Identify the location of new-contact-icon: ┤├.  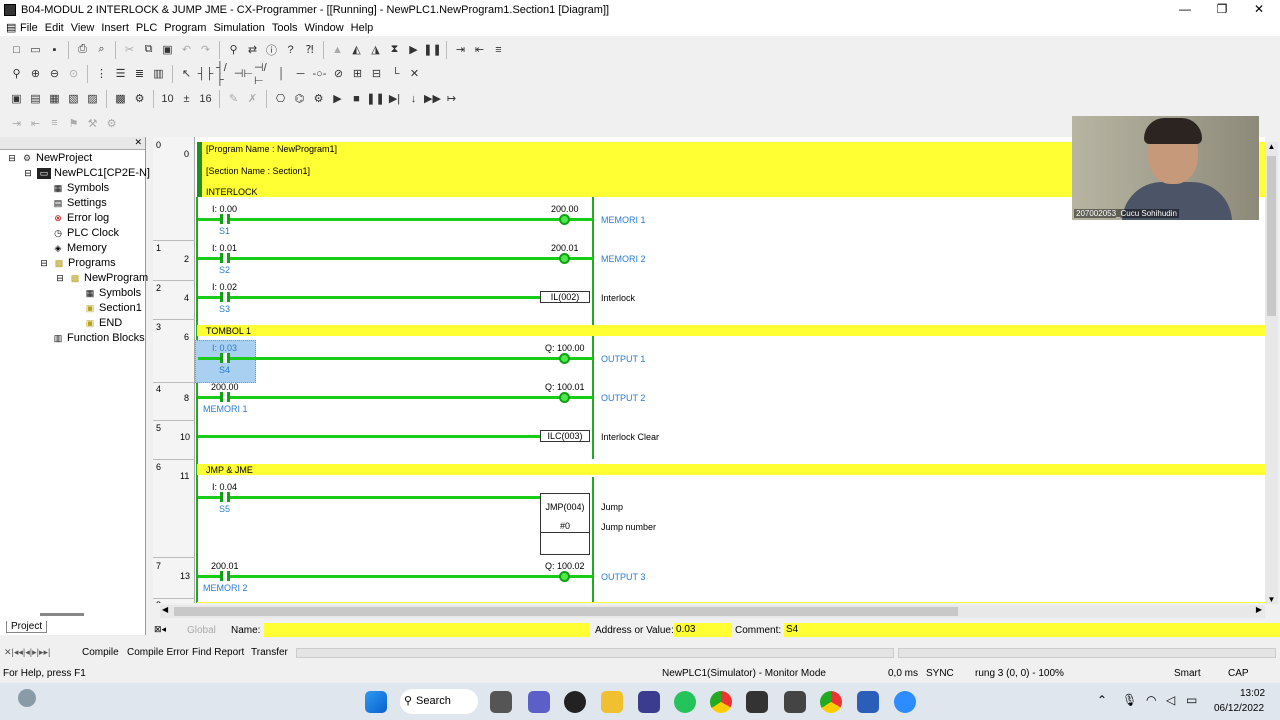
(205, 73).